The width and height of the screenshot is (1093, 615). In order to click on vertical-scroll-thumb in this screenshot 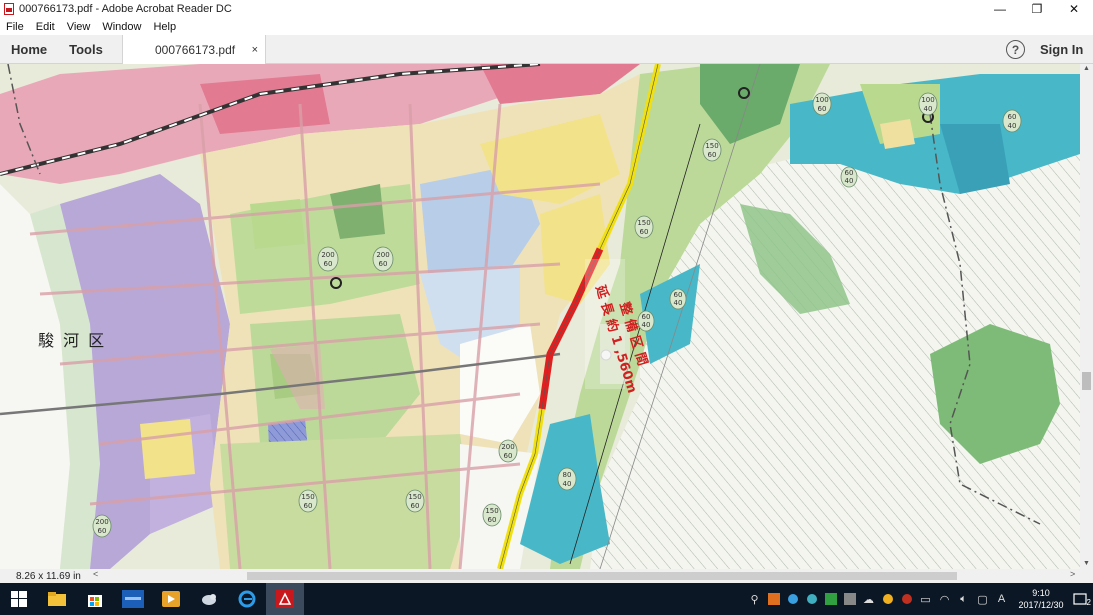, I will do `click(1086, 381)`.